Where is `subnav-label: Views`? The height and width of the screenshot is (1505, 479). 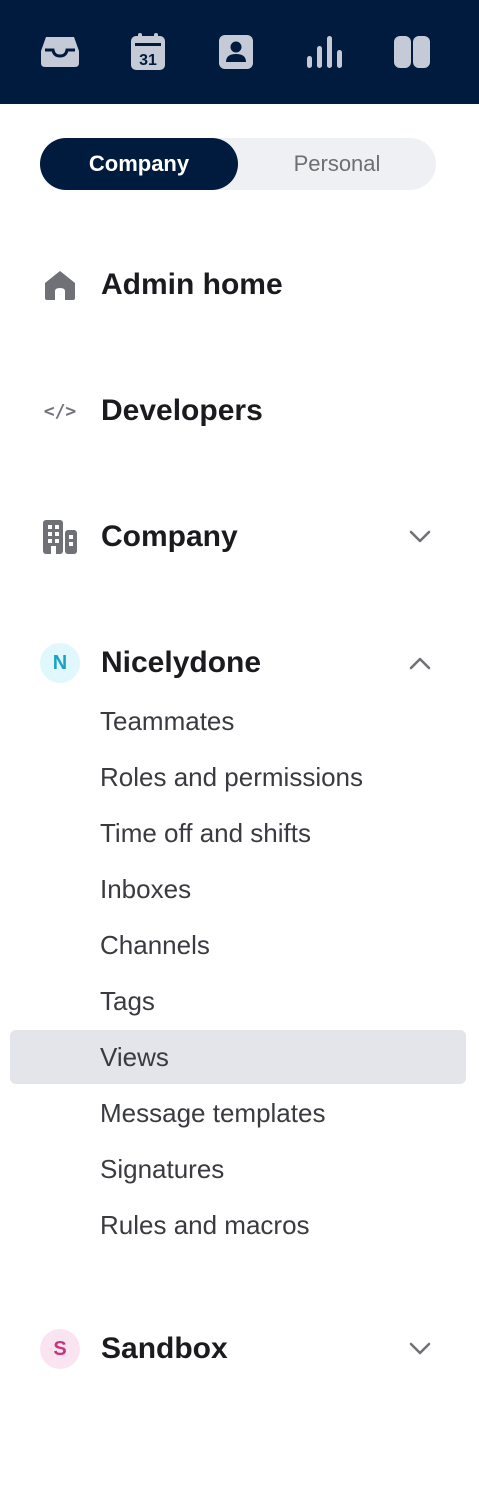 subnav-label: Views is located at coordinates (134, 1057).